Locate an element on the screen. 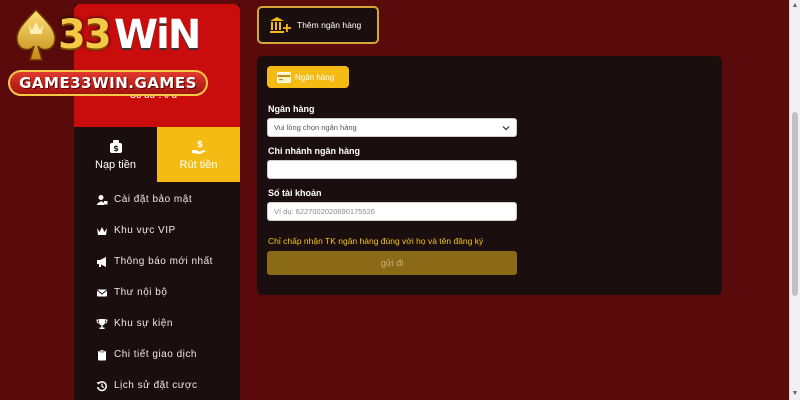 This screenshot has width=800, height=400. menu-item-label: Lịch sử đặt cược is located at coordinates (156, 385).